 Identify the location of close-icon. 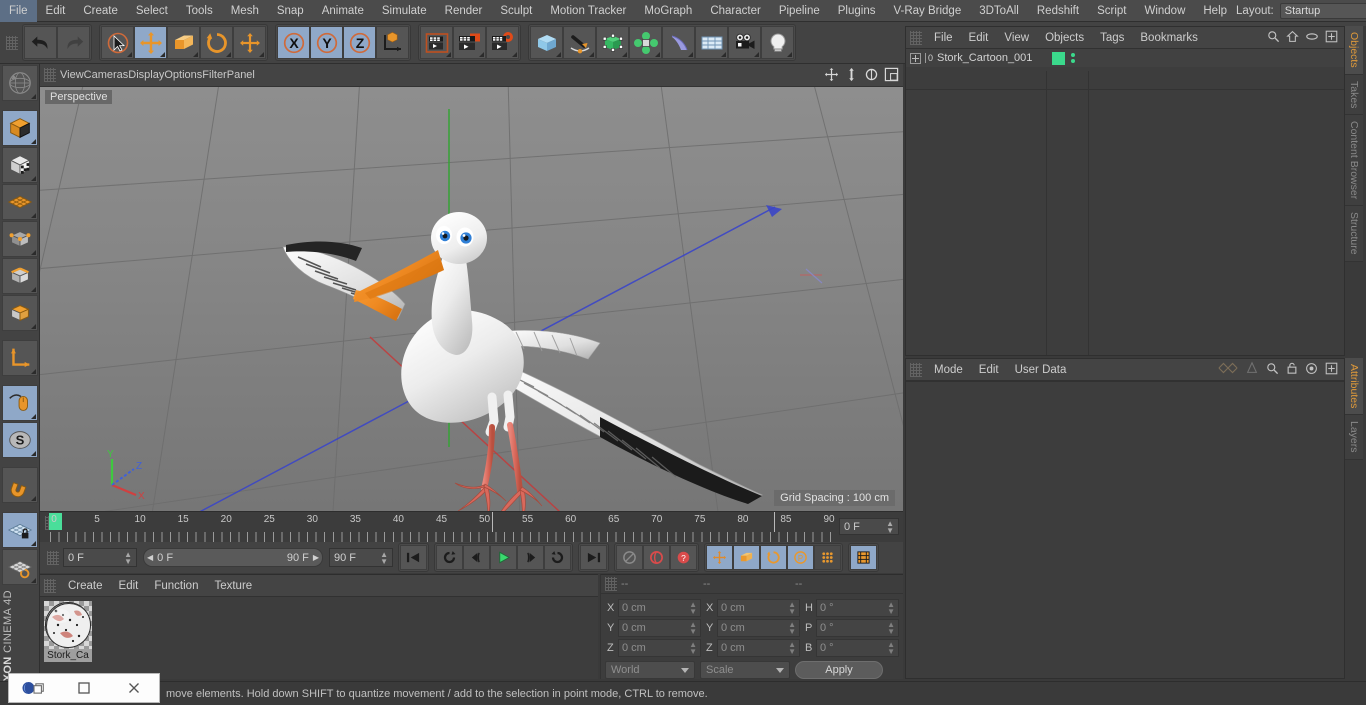
(134, 688).